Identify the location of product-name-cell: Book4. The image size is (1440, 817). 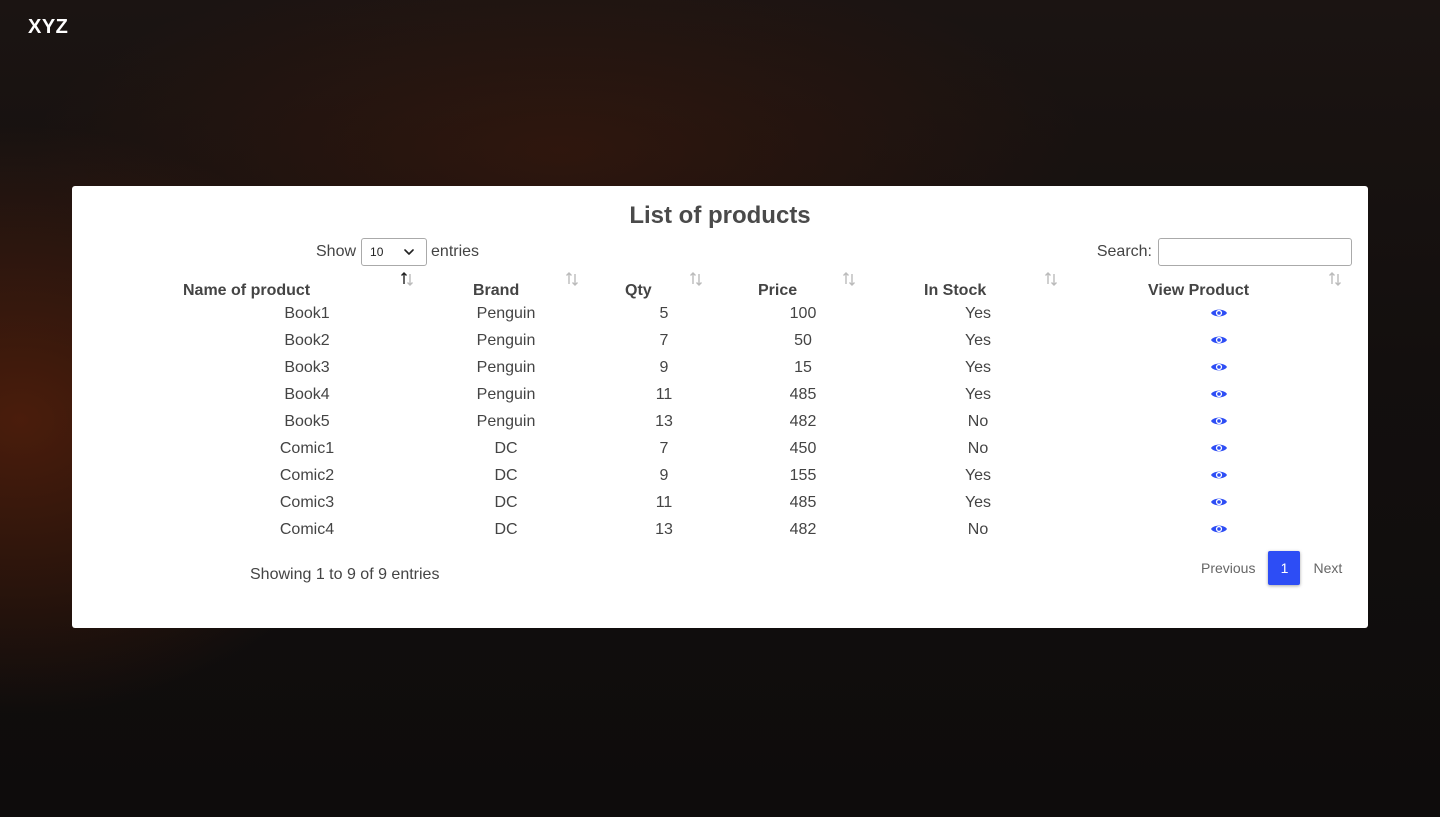
(307, 394).